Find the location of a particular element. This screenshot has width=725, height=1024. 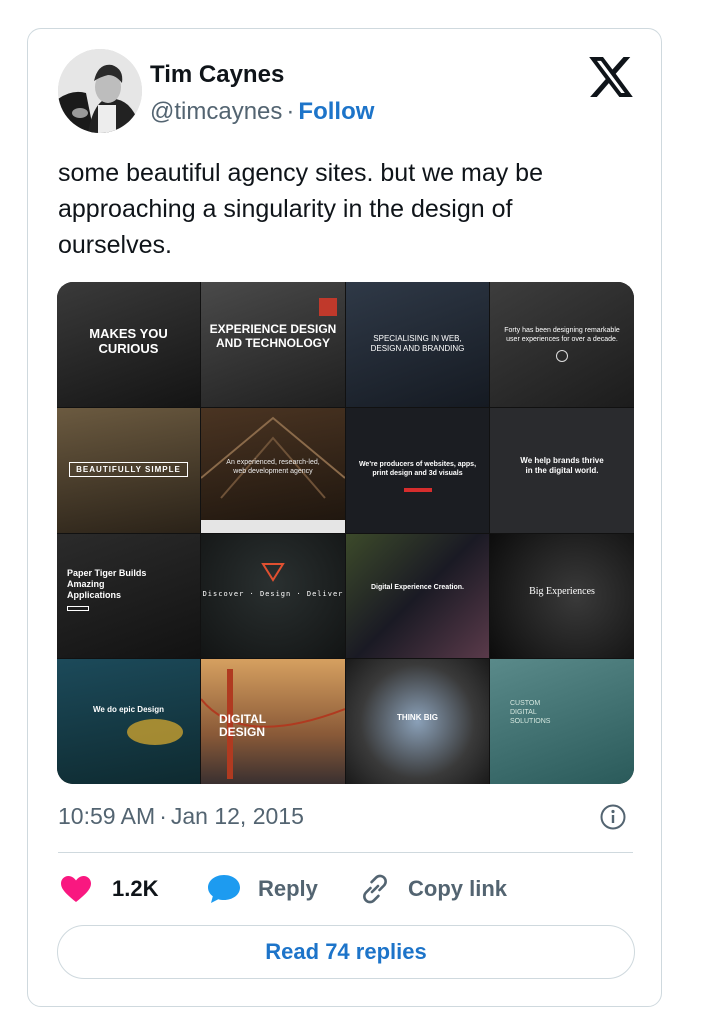

author-avatar is located at coordinates (100, 91).